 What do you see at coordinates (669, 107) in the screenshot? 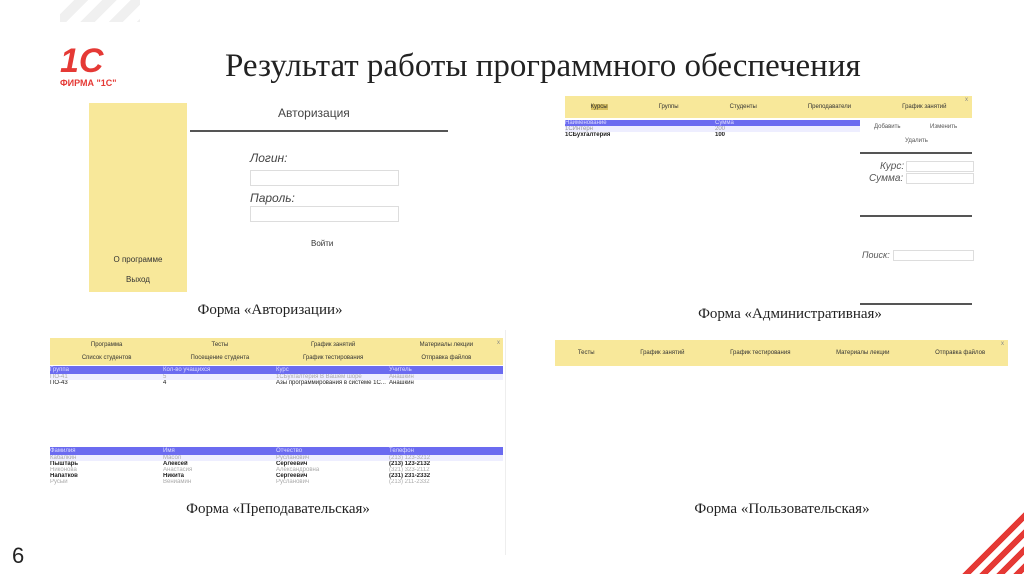
I see `tab-groups: Группы` at bounding box center [669, 107].